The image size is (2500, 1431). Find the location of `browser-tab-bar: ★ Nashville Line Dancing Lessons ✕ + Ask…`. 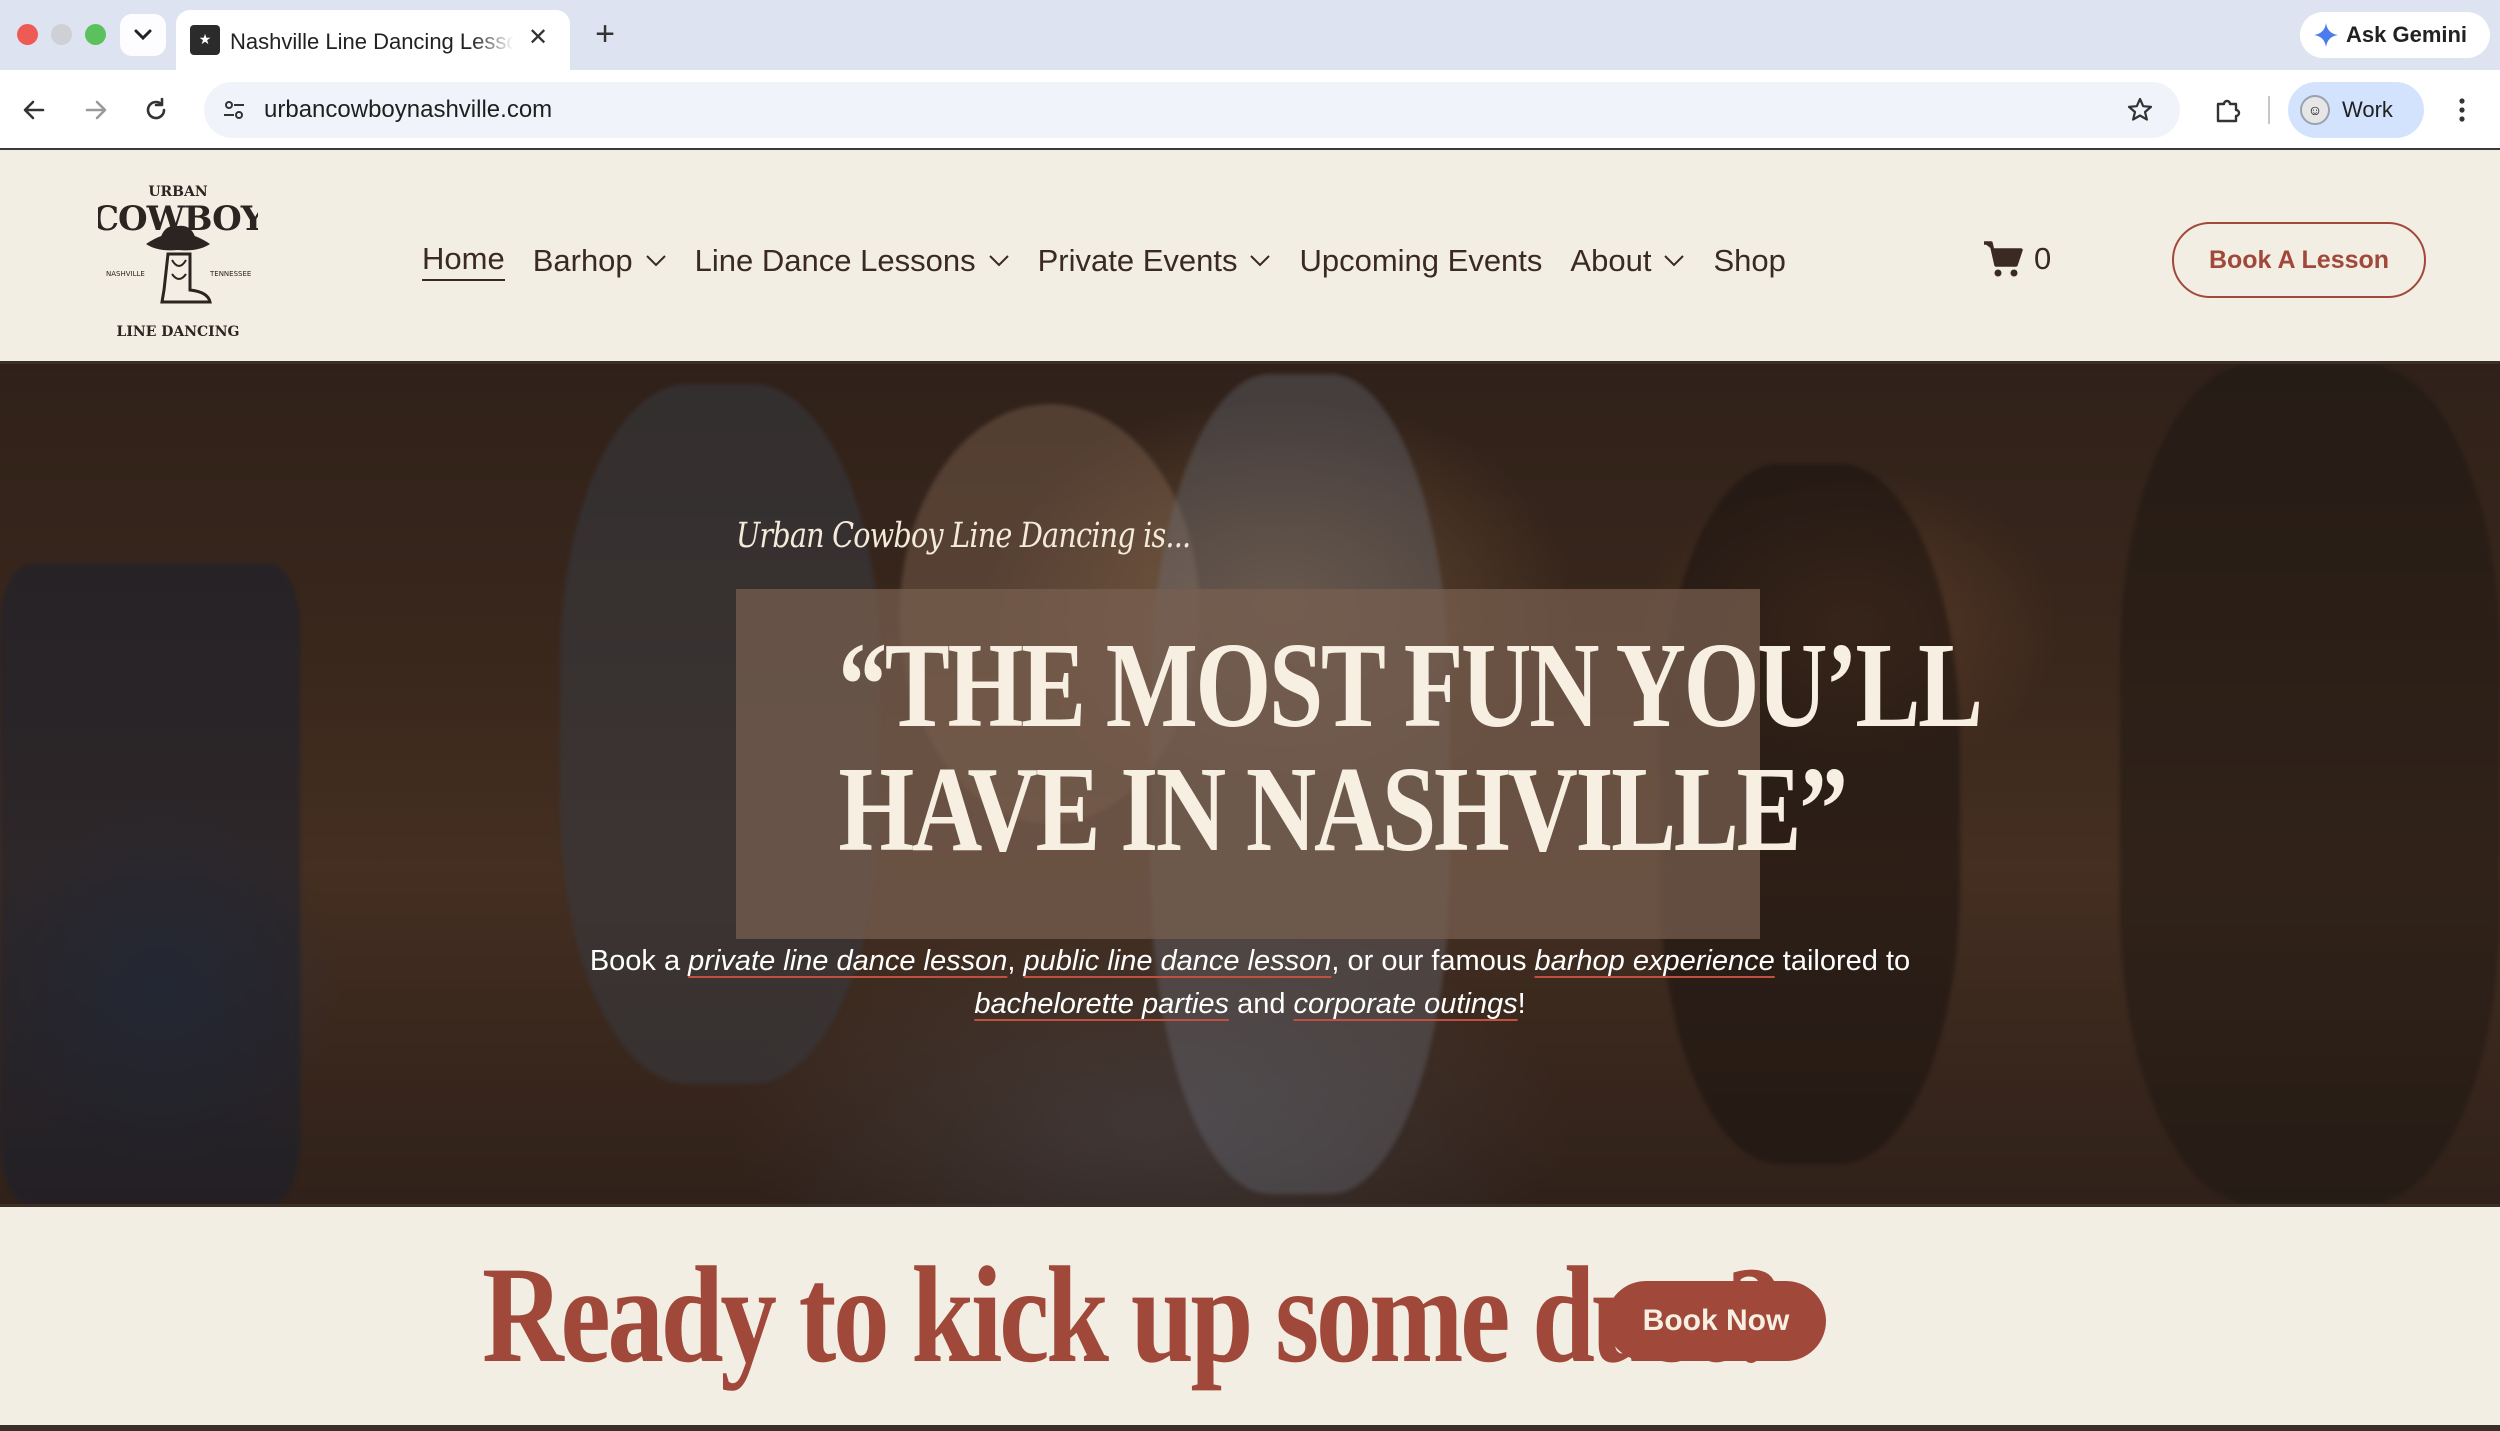

browser-tab-bar: ★ Nashville Line Dancing Lessons ✕ + Ask… is located at coordinates (1250, 35).